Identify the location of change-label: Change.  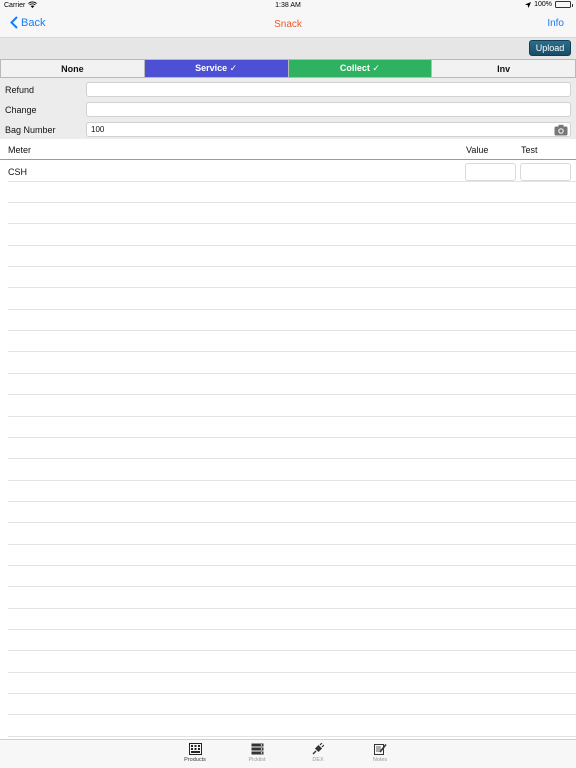
(21, 110).